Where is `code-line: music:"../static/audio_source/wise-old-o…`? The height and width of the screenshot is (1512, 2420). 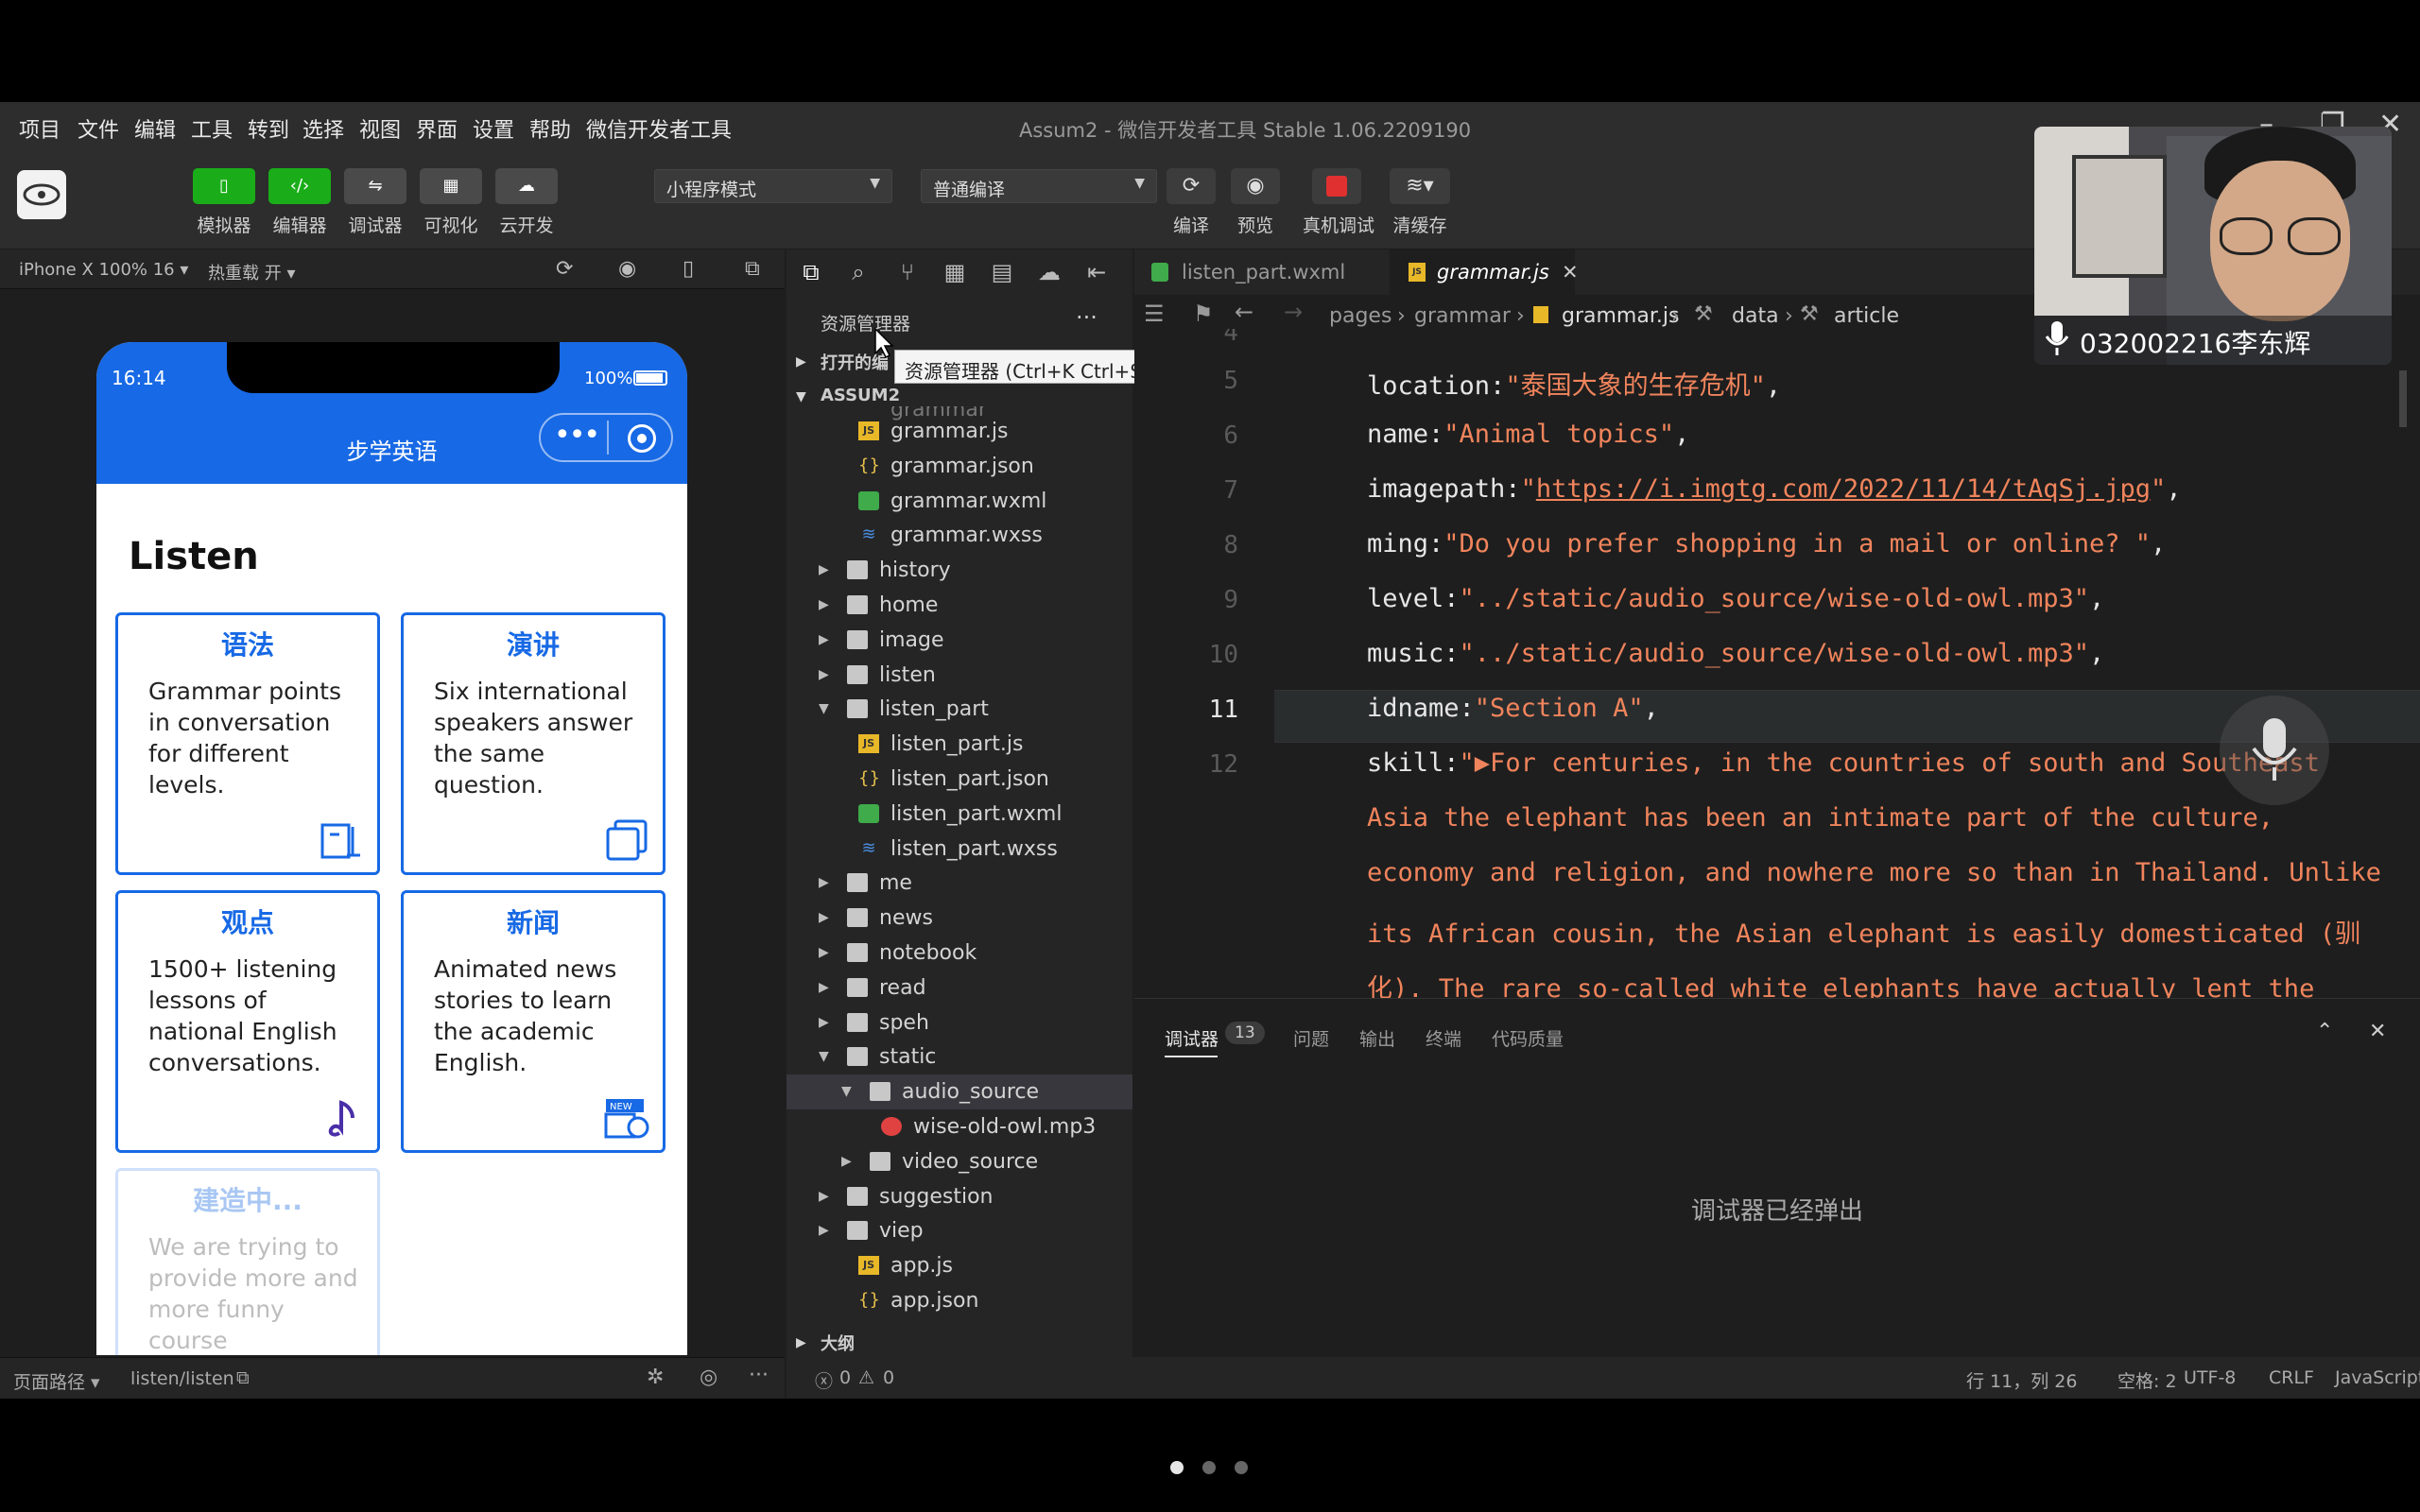 code-line: music:"../static/audio_source/wise-old-o… is located at coordinates (1736, 653).